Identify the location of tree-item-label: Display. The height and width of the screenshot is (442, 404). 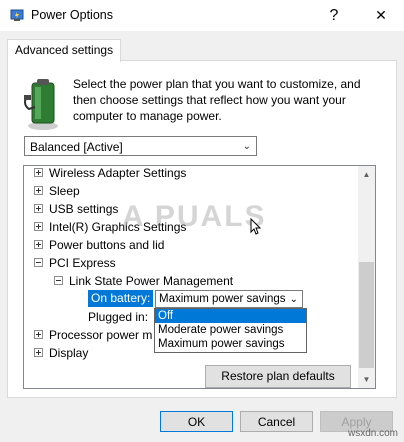
(69, 353).